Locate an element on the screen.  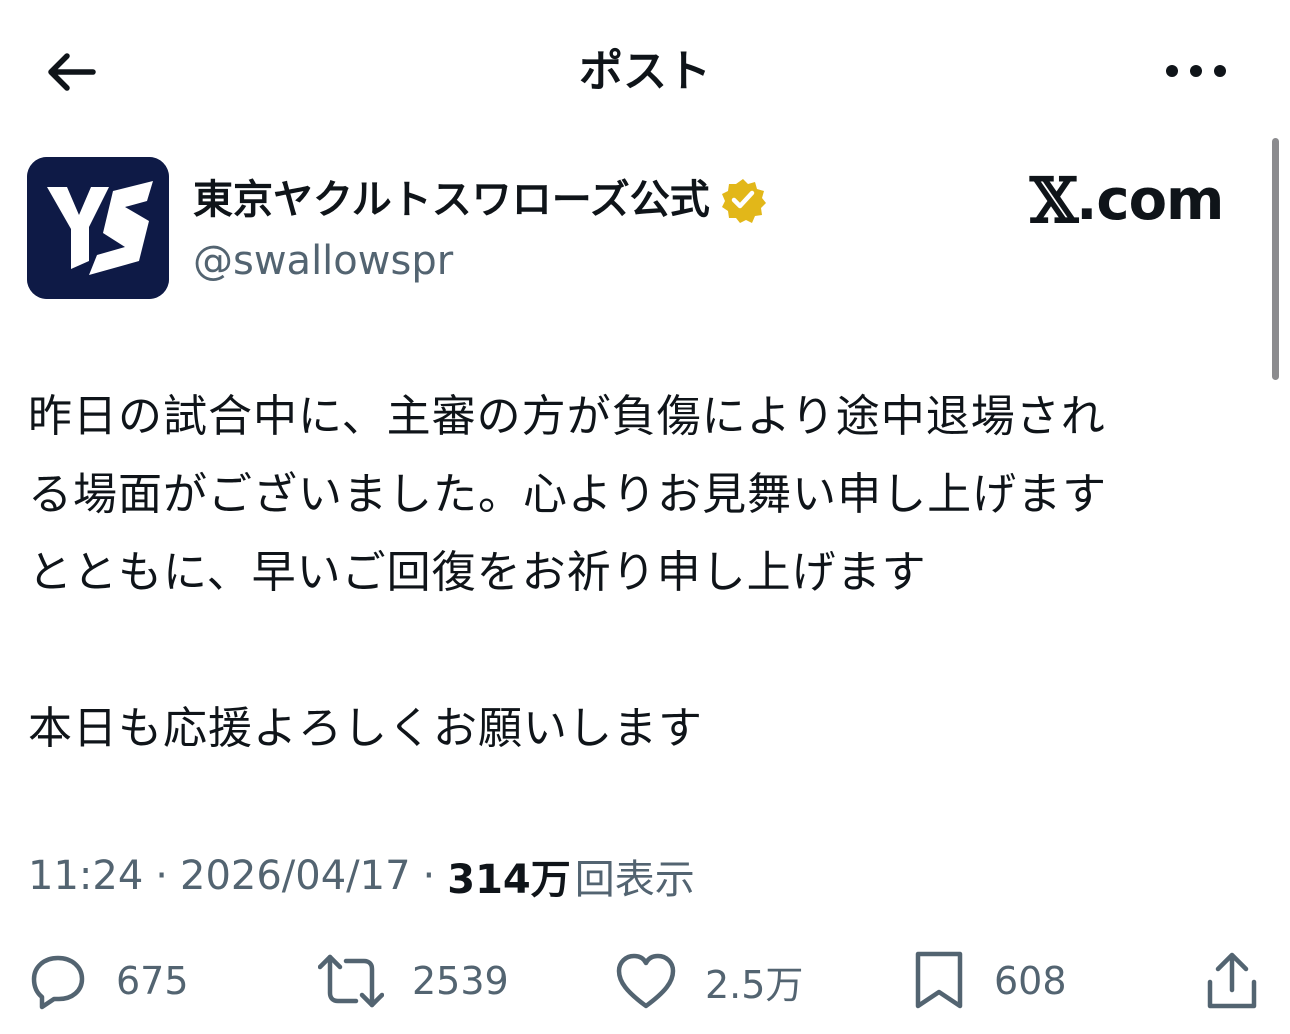
post-line: とともに、早いご回復をお祈り申し上げます is located at coordinates (477, 572).